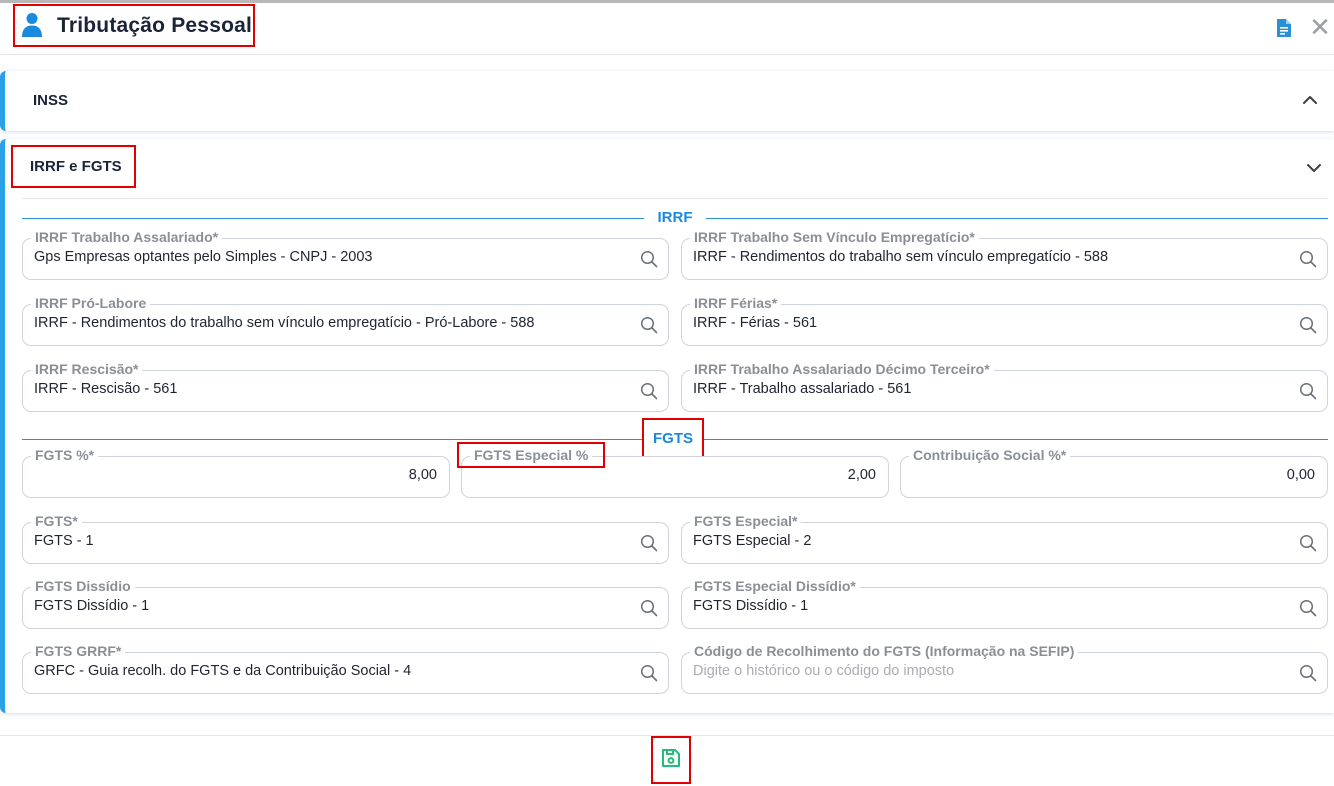  I want to click on fgts-field: FGTS* FGTS - 1, so click(345, 538).